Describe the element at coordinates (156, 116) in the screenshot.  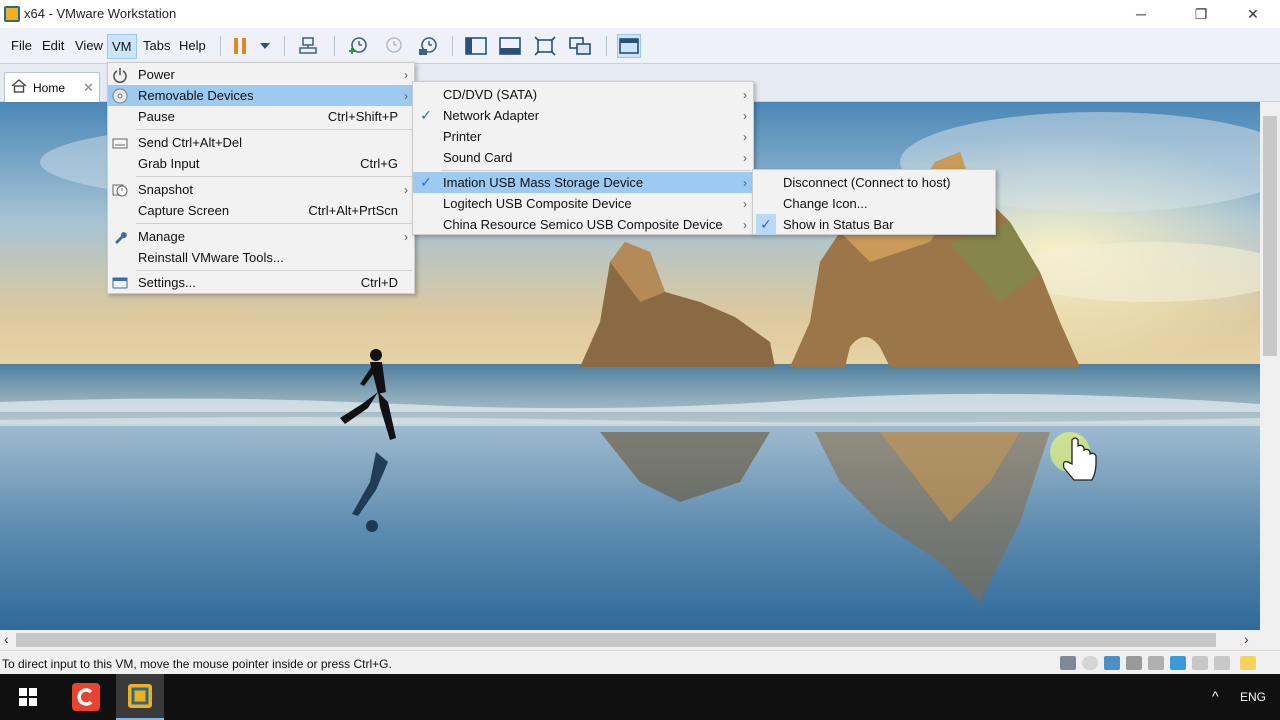
I see `menu-item-label: Pause` at that location.